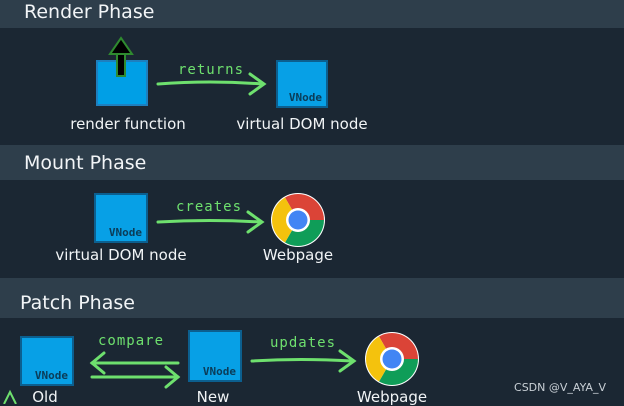 The height and width of the screenshot is (406, 624). I want to click on creates-arrow, so click(210, 222).